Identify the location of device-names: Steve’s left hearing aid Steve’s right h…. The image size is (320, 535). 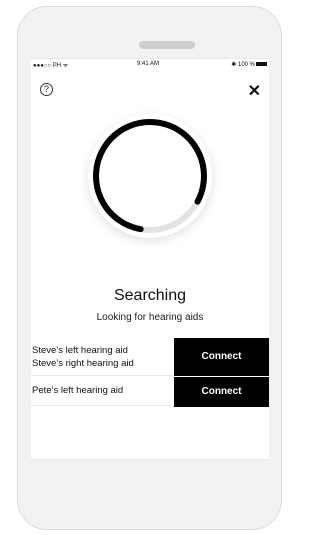
(83, 357).